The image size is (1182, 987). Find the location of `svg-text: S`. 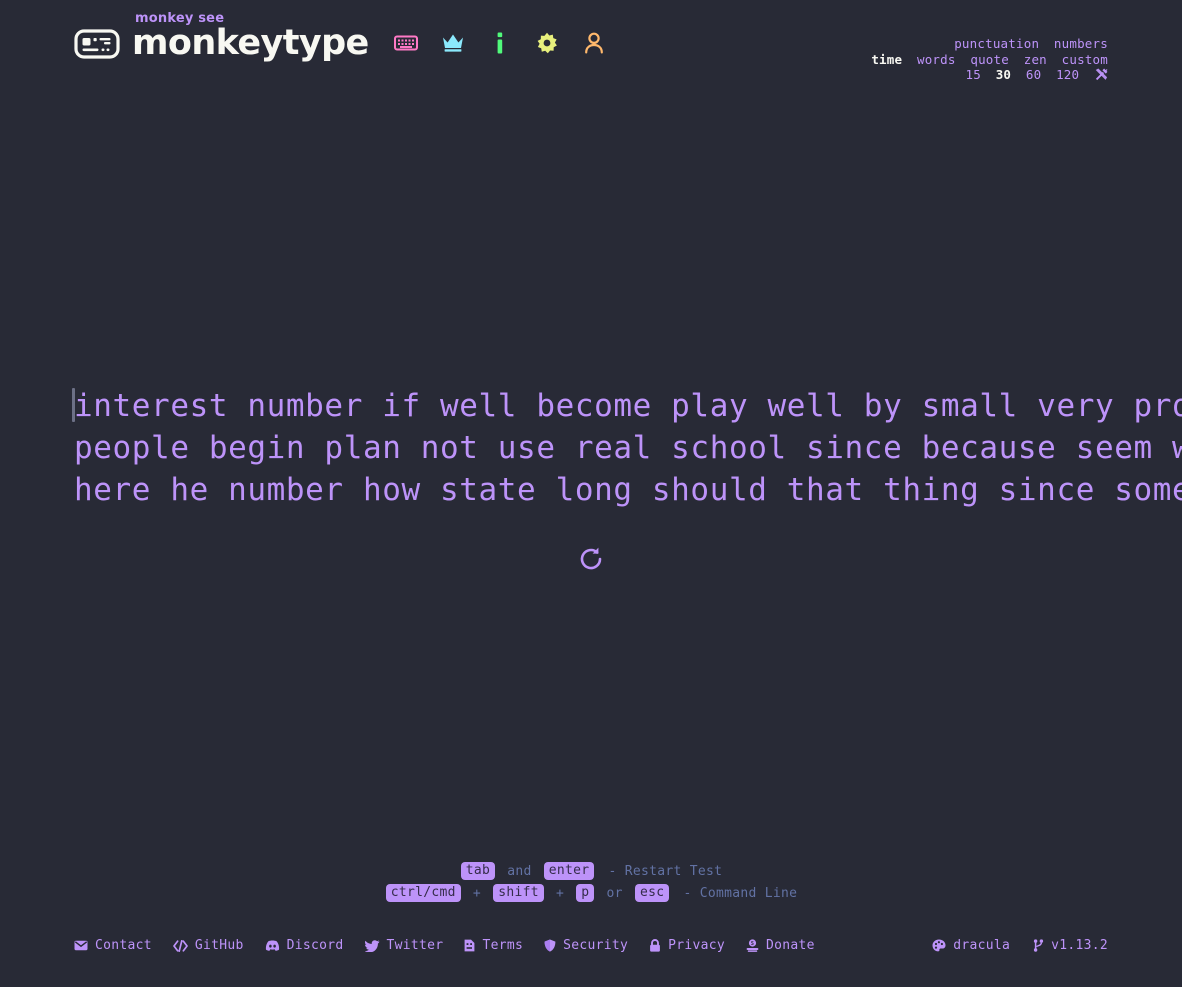

svg-text: S is located at coordinates (752, 944).